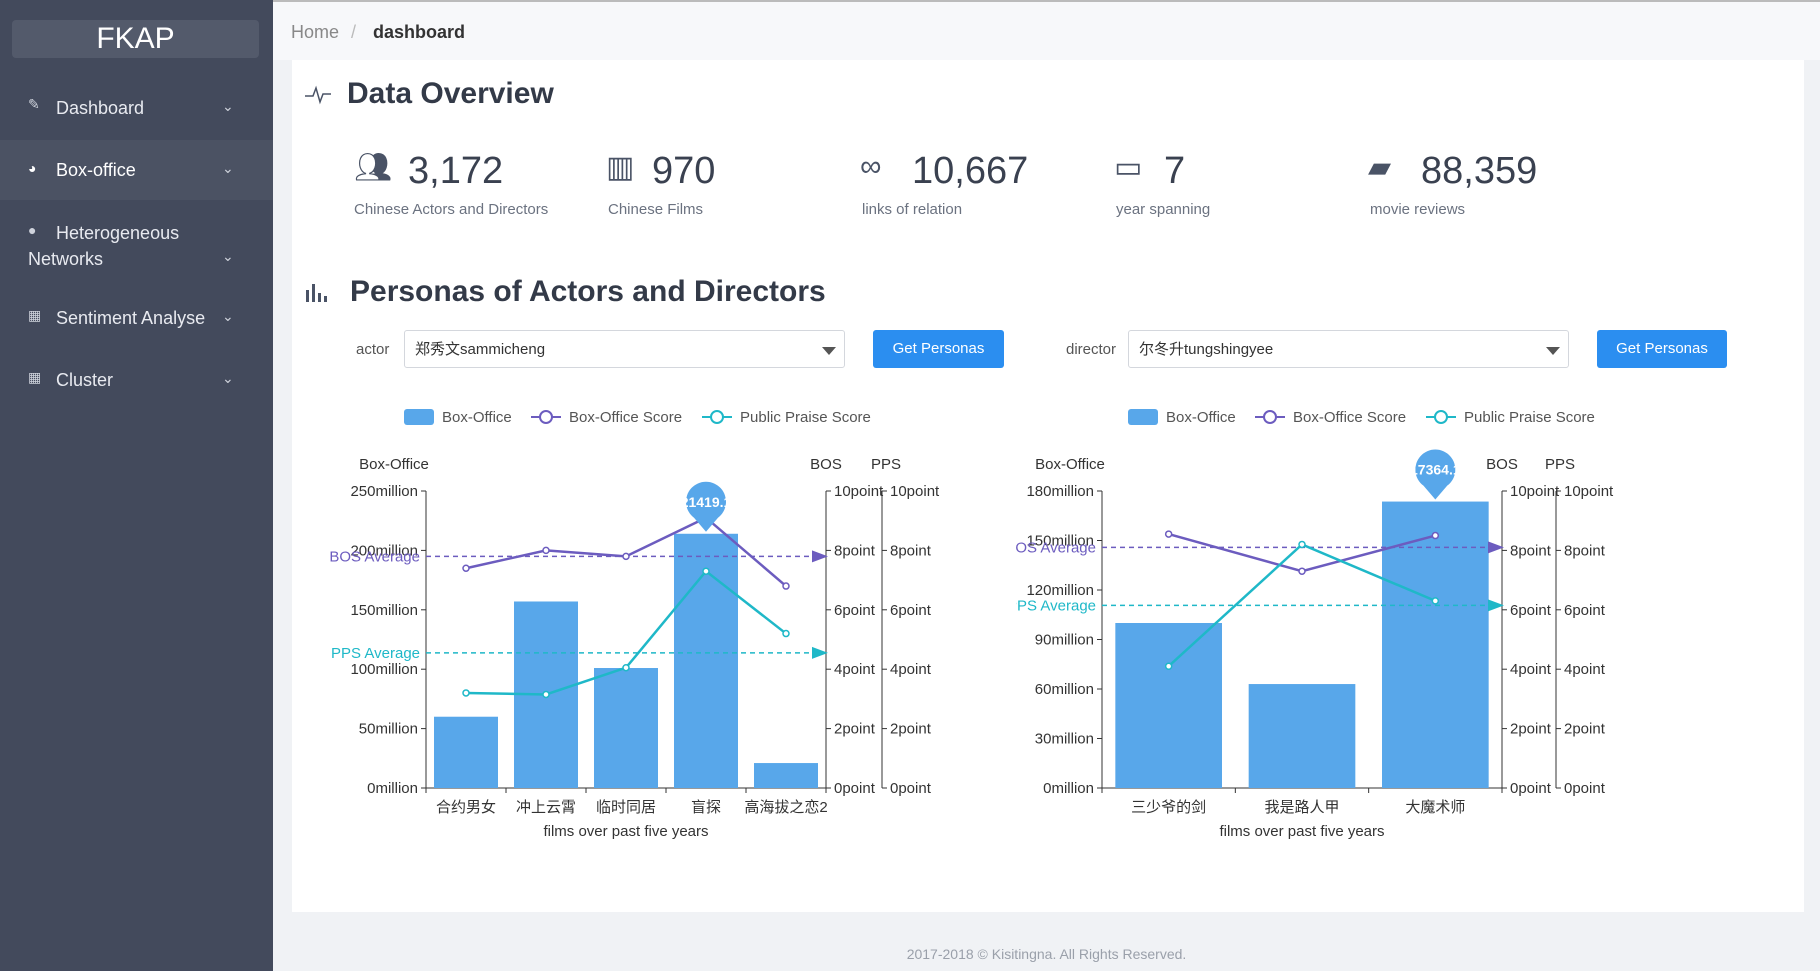  Describe the element at coordinates (624, 349) in the screenshot. I see `actor-select: 郑秀文sammicheng` at that location.